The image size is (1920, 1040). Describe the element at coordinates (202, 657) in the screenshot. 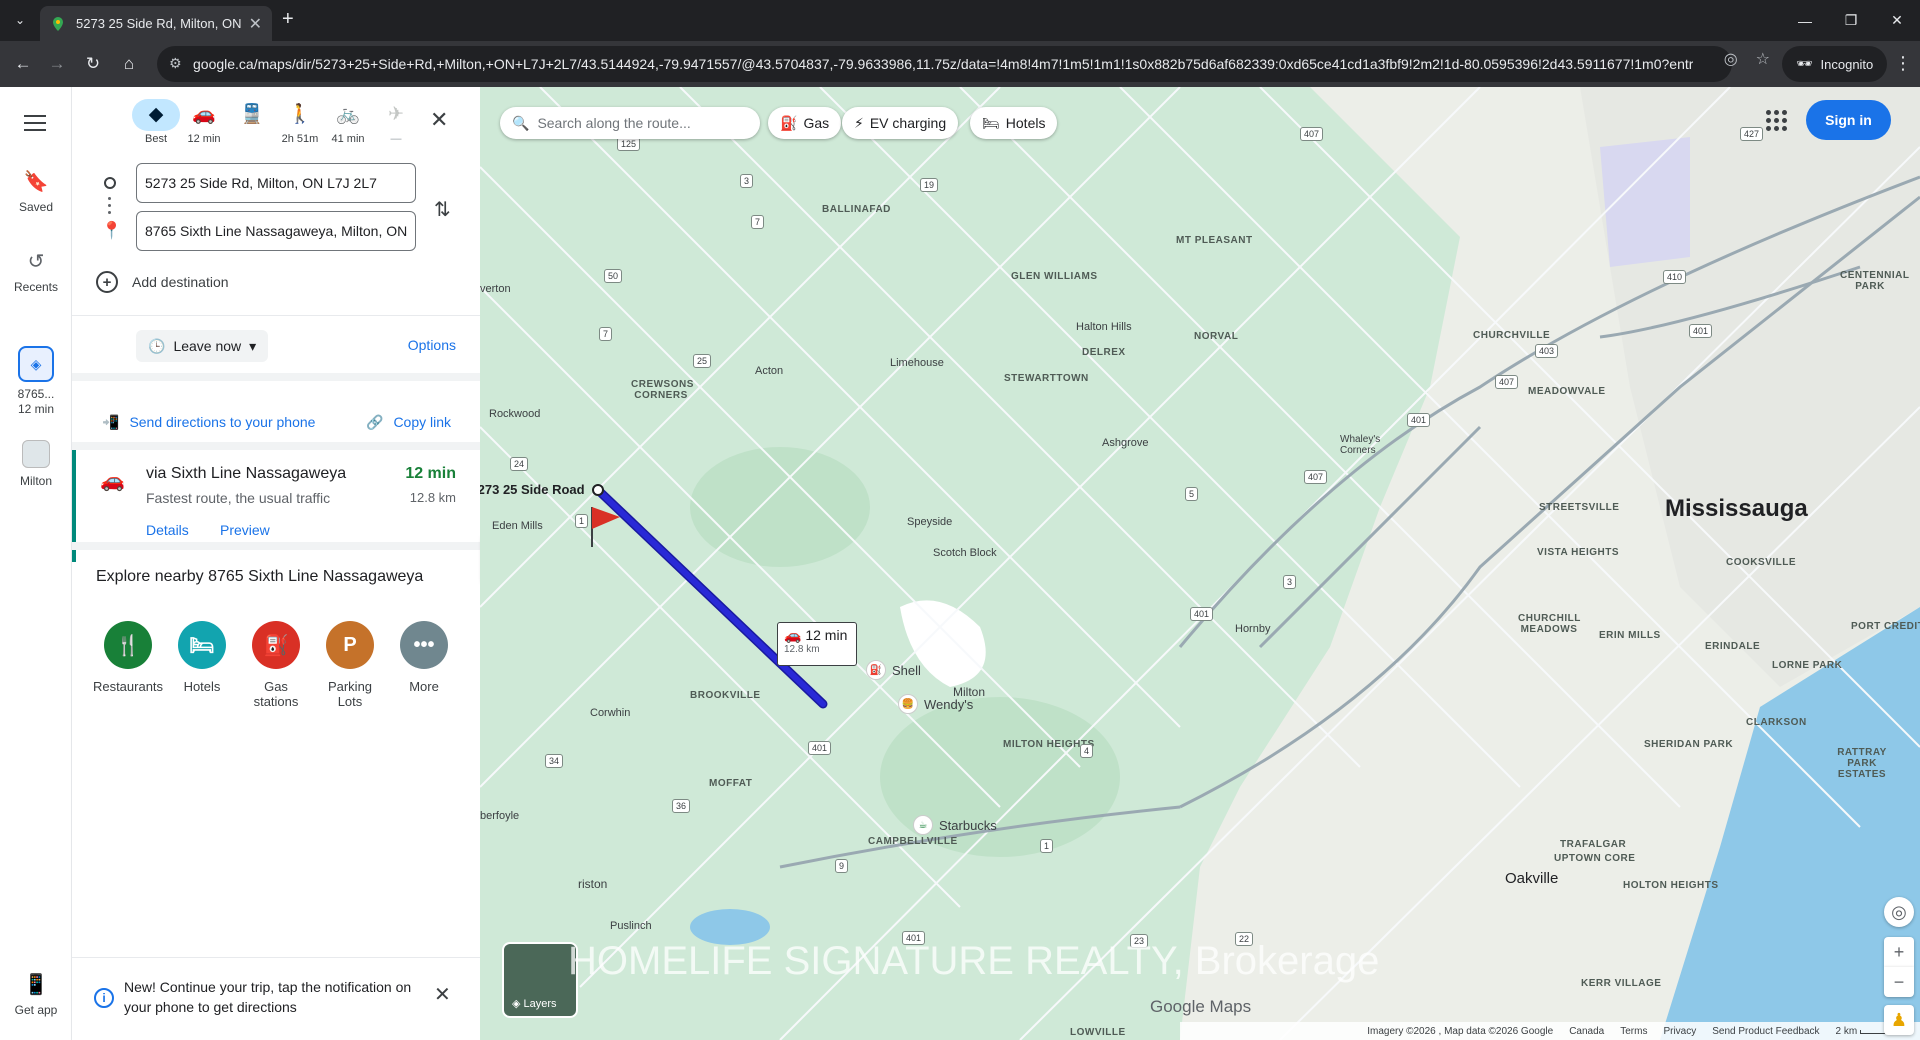

I see `category-hotels: 🛏 Hotels` at that location.